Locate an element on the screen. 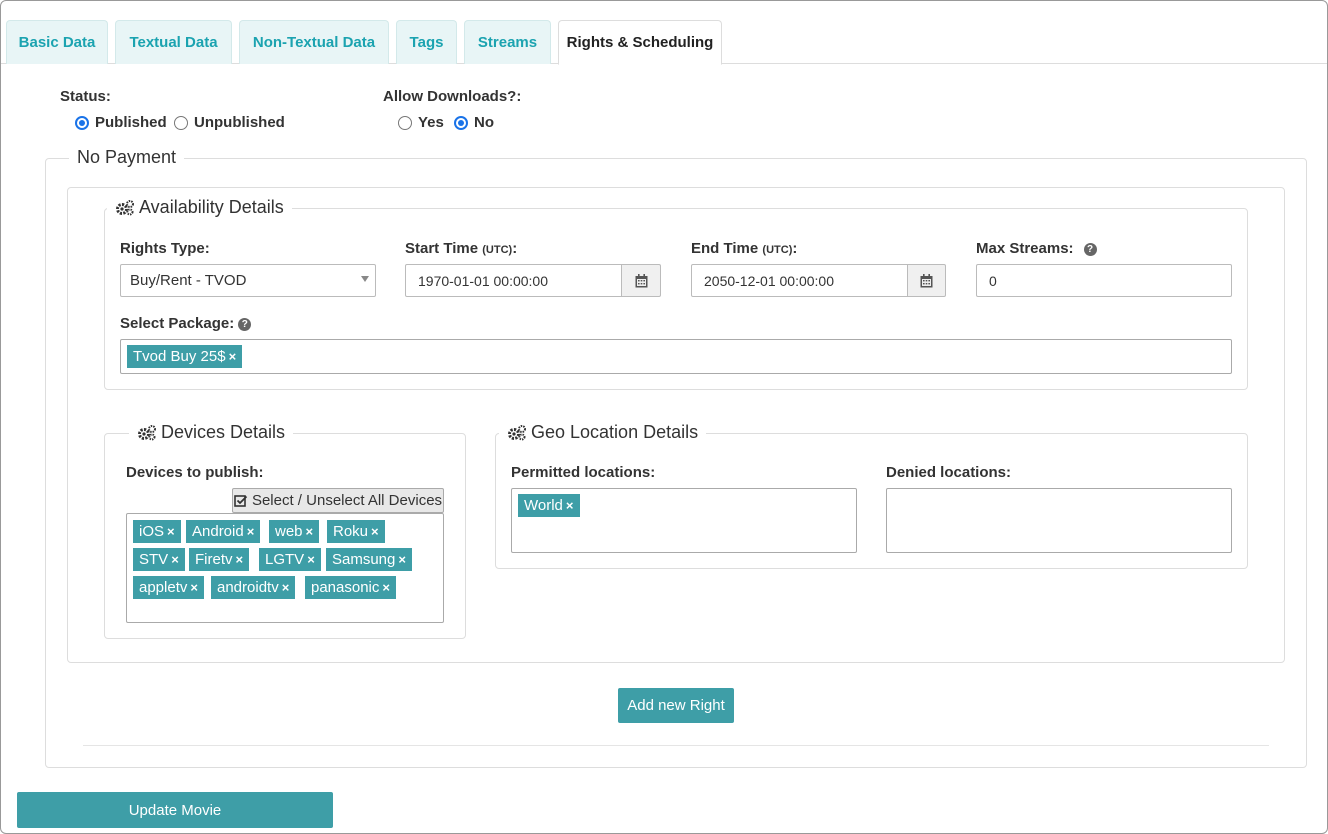 Image resolution: width=1328 pixels, height=834 pixels. start-time-utc: (UTC) is located at coordinates (497, 250).